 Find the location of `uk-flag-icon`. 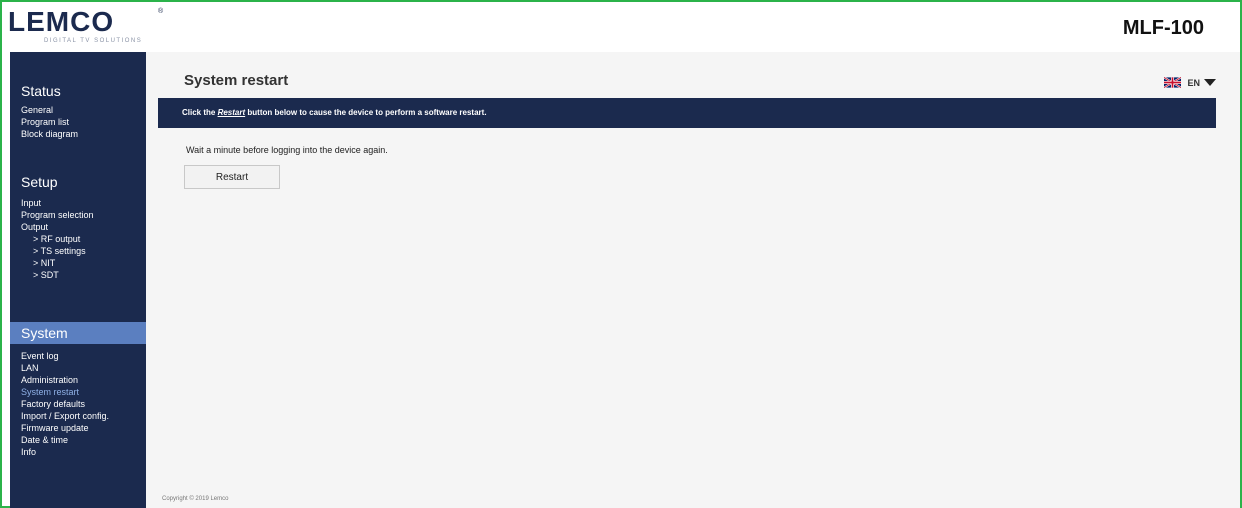

uk-flag-icon is located at coordinates (1173, 82).